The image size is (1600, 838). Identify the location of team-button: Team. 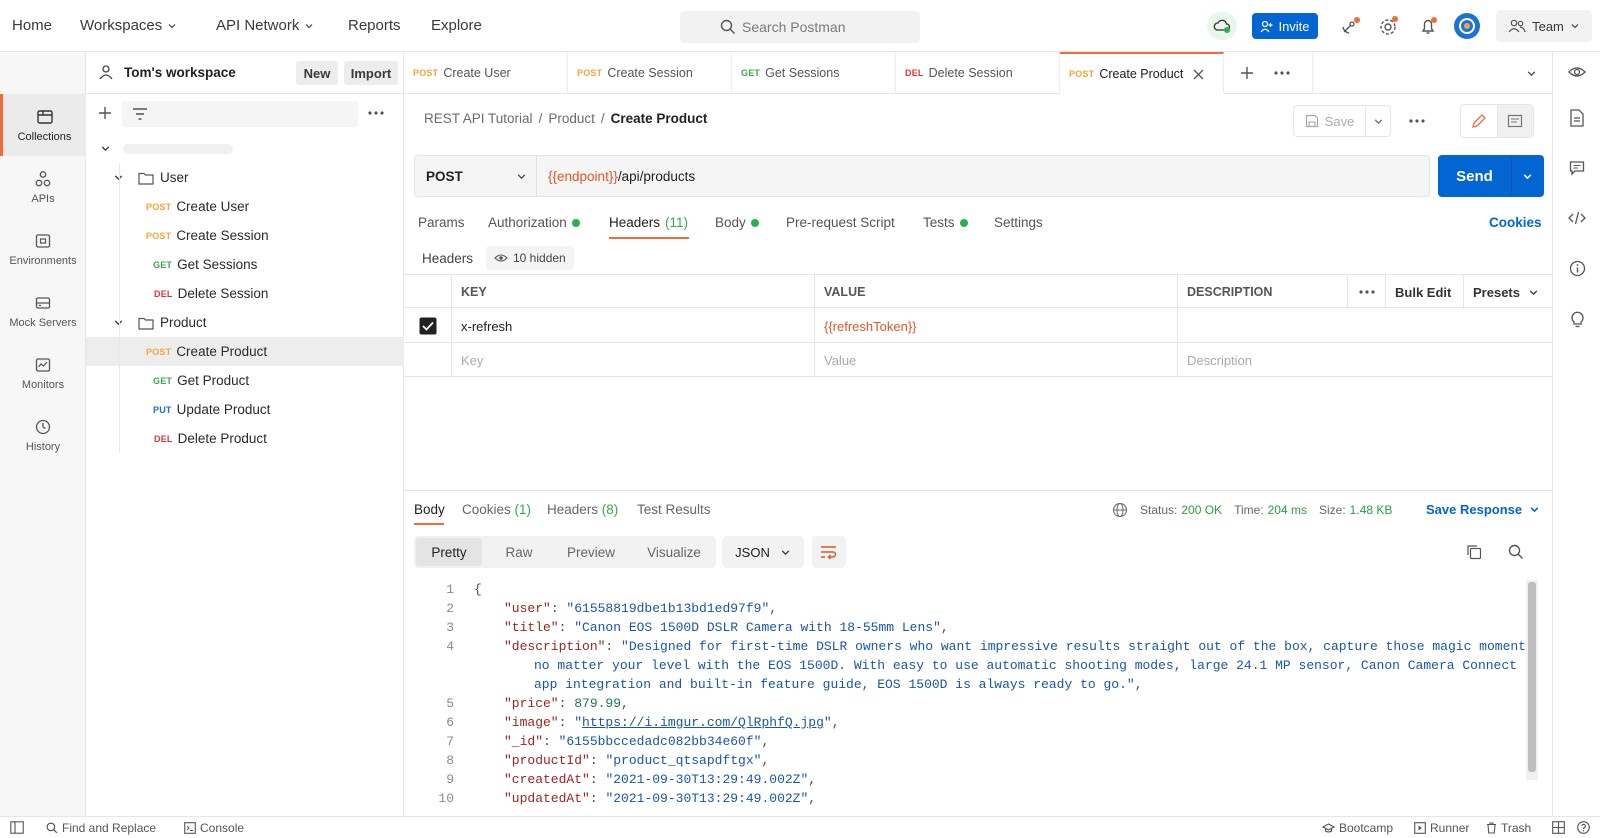
(1544, 26).